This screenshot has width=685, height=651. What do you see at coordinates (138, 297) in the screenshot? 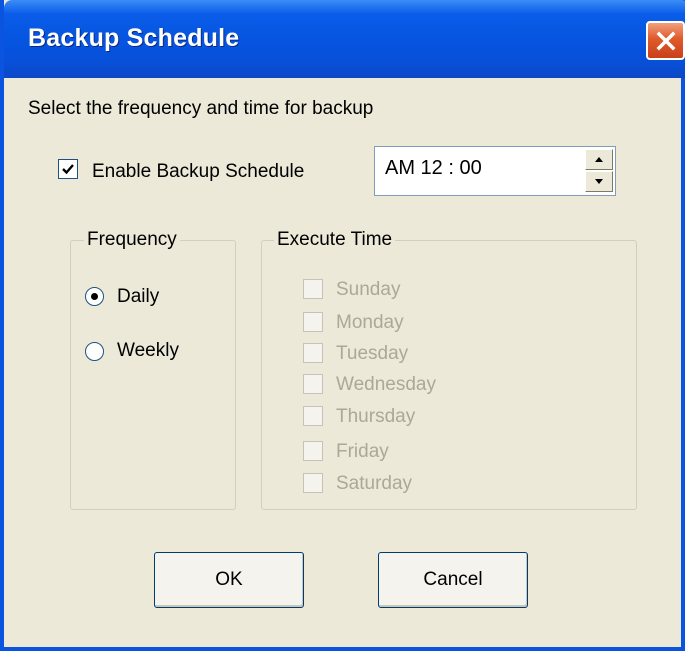
I see `daily-label: Daily` at bounding box center [138, 297].